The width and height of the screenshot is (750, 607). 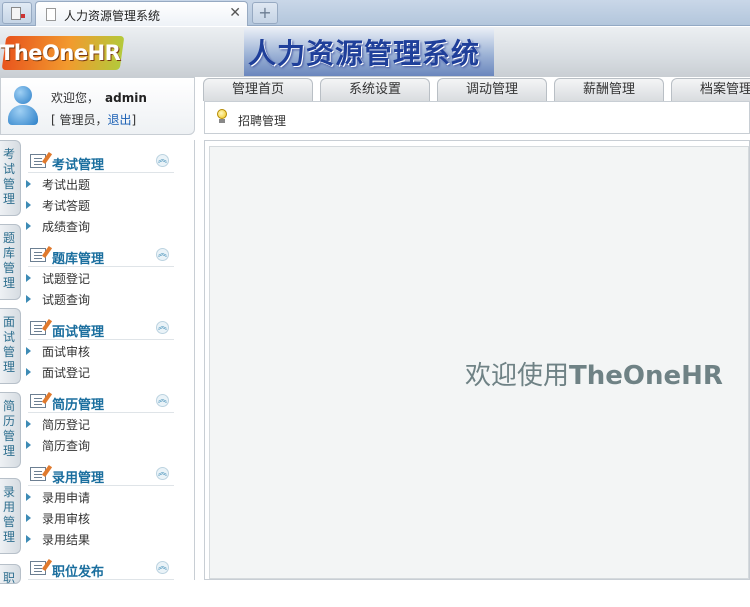 I want to click on menu-group-title: 面试管理, so click(x=78, y=332).